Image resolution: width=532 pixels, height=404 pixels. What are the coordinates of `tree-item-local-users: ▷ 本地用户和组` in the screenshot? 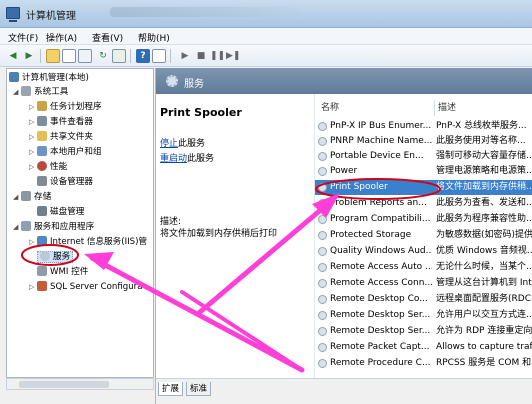 It's located at (65, 152).